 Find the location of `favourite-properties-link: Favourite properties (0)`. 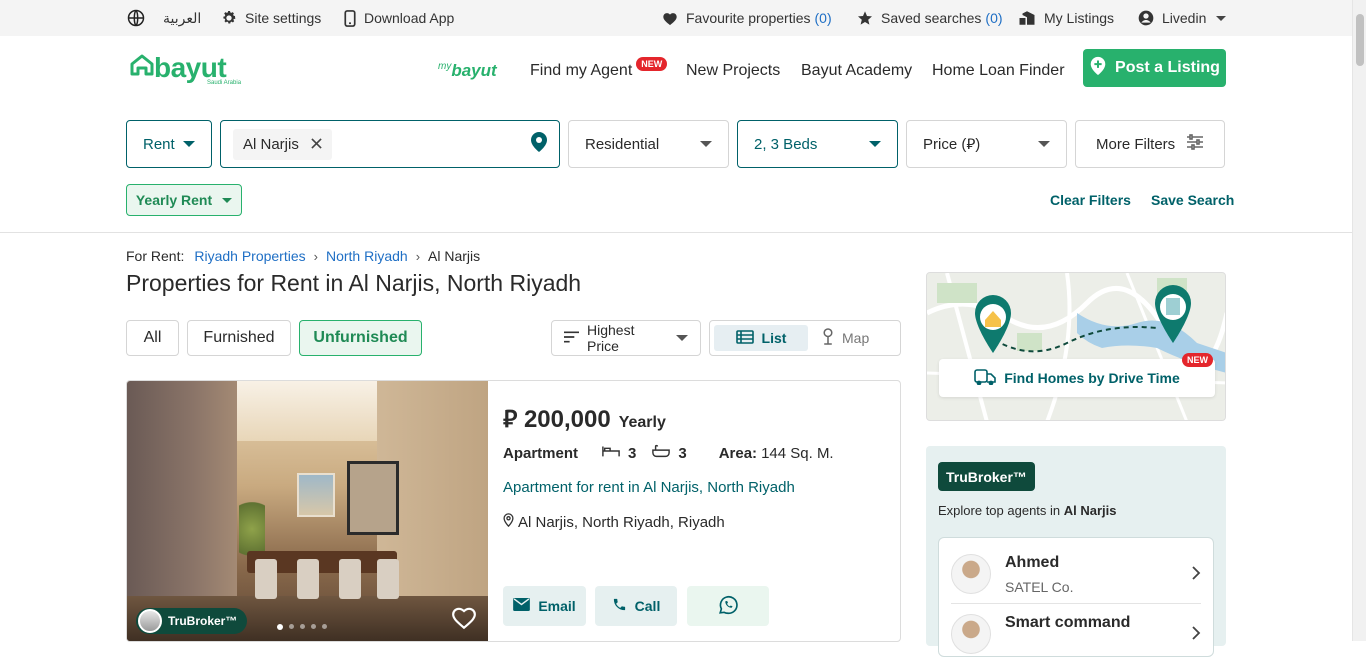

favourite-properties-link: Favourite properties (0) is located at coordinates (747, 18).